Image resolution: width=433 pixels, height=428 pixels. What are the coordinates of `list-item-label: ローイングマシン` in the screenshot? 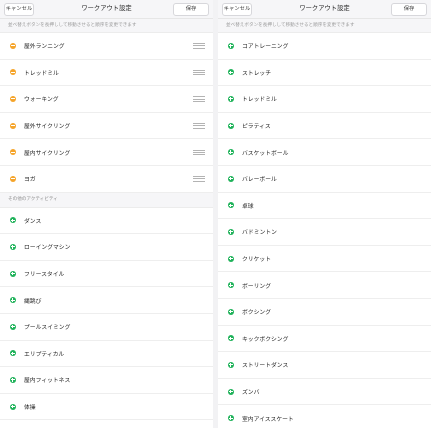 It's located at (47, 248).